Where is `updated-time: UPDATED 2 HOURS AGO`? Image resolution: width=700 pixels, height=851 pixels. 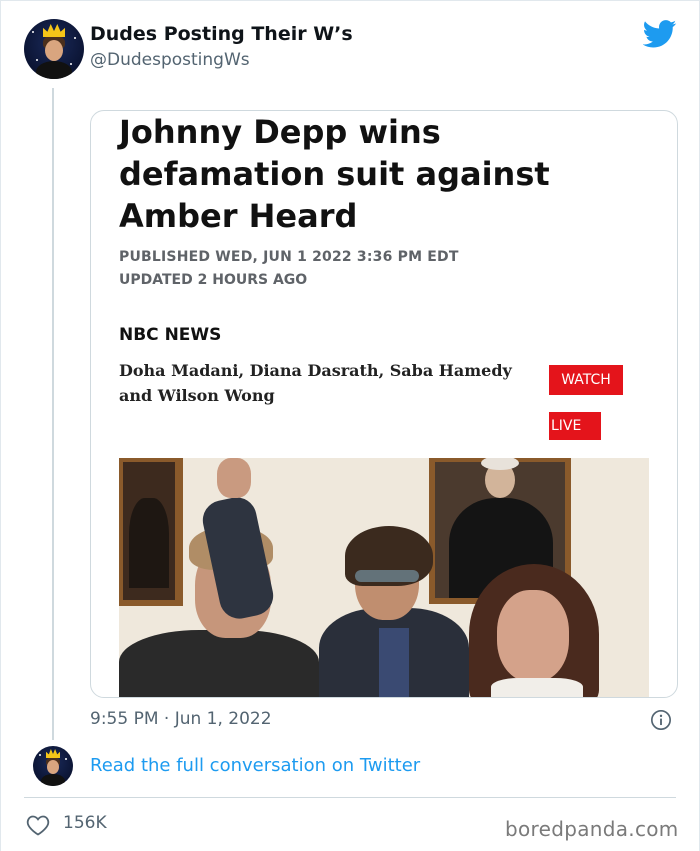 updated-time: UPDATED 2 HOURS AGO is located at coordinates (213, 280).